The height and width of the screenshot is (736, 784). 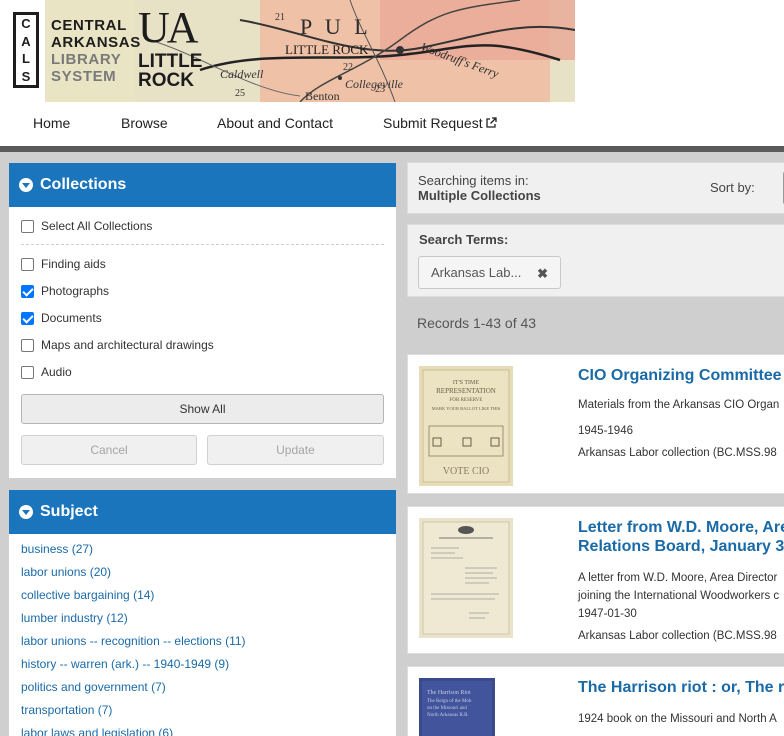 I want to click on logo-line: ARKANSAS, so click(x=96, y=42).